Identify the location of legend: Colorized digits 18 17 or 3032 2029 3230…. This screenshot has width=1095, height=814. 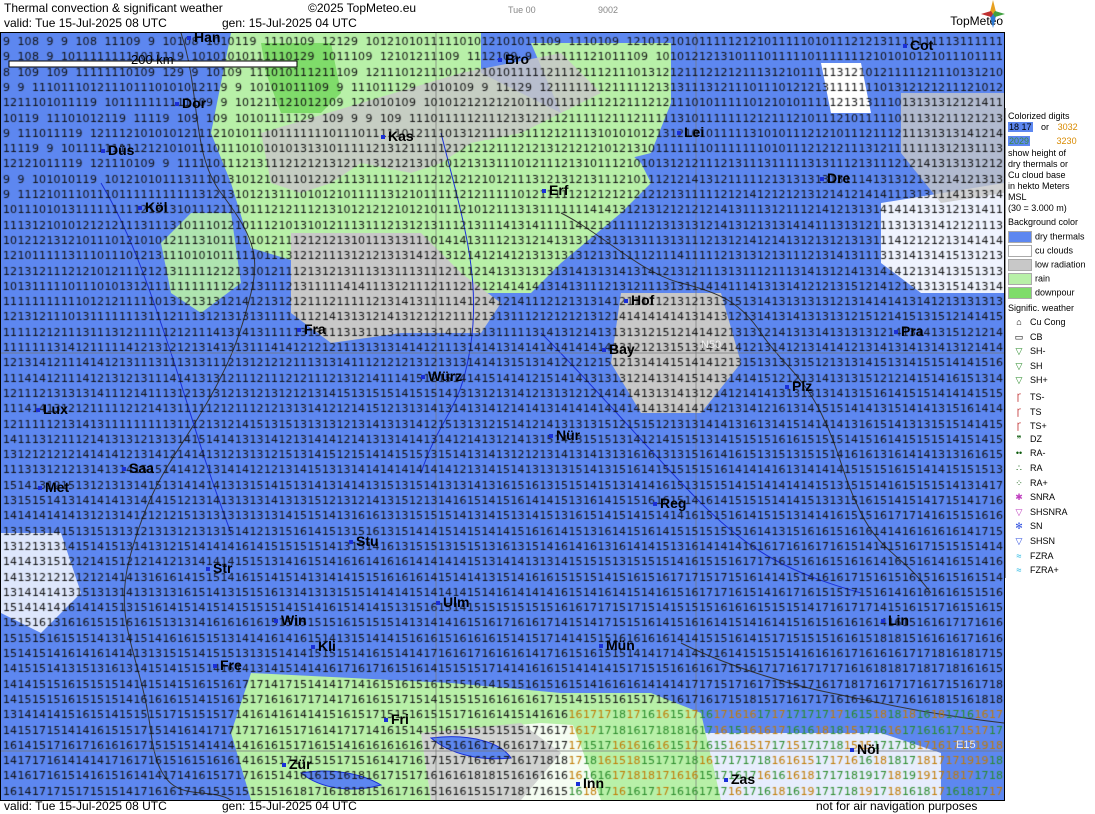
(1050, 343).